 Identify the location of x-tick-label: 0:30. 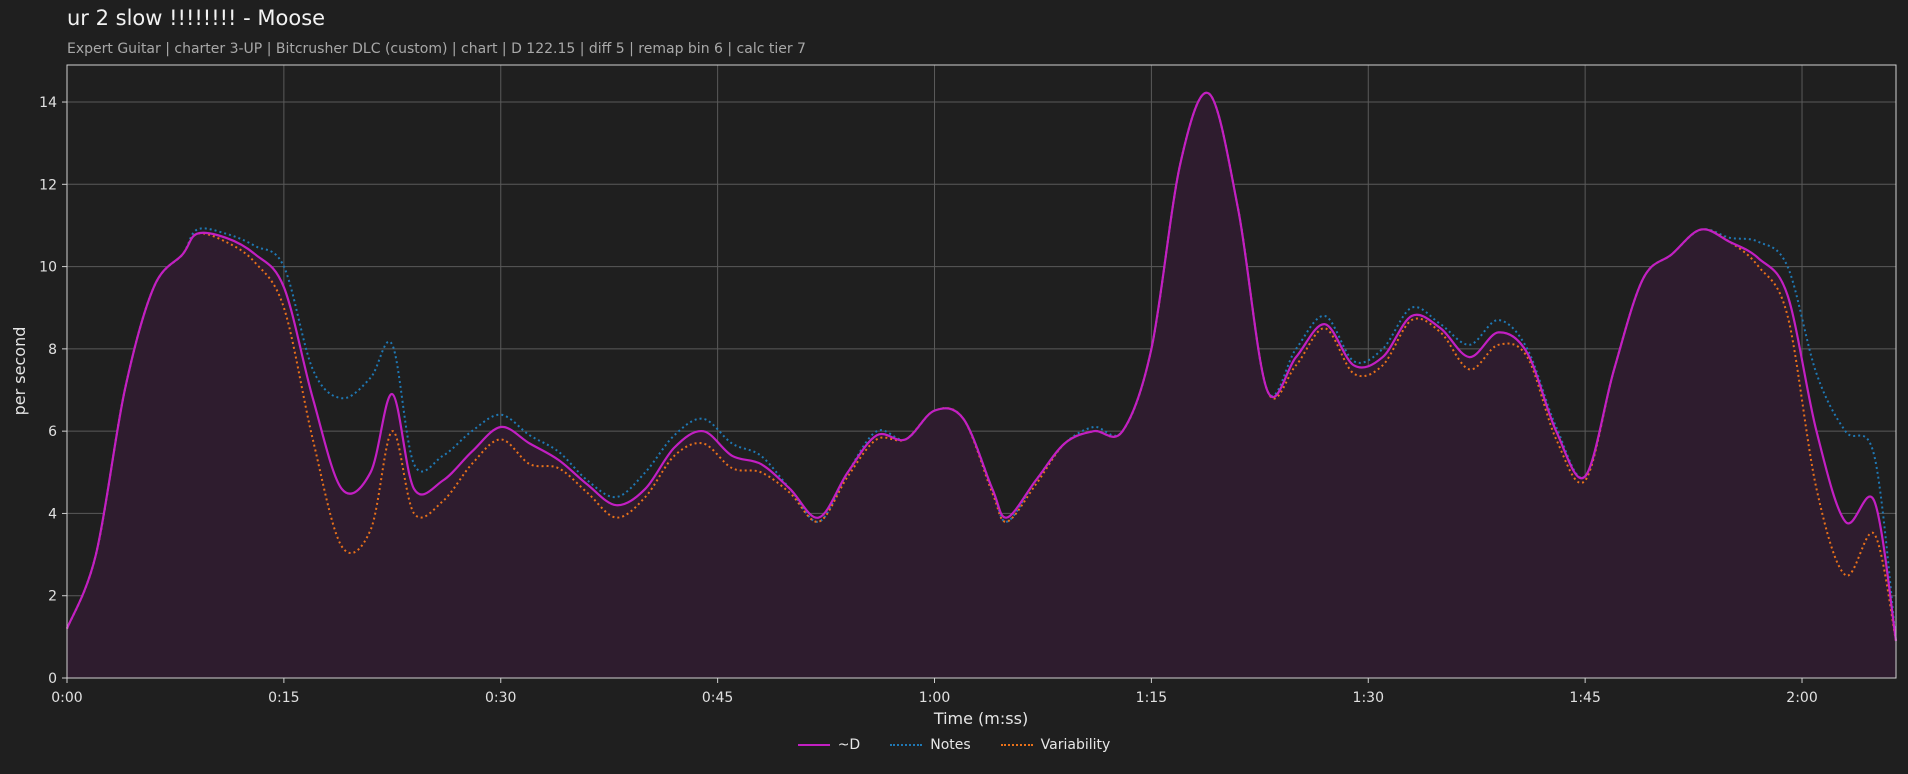
(500, 698).